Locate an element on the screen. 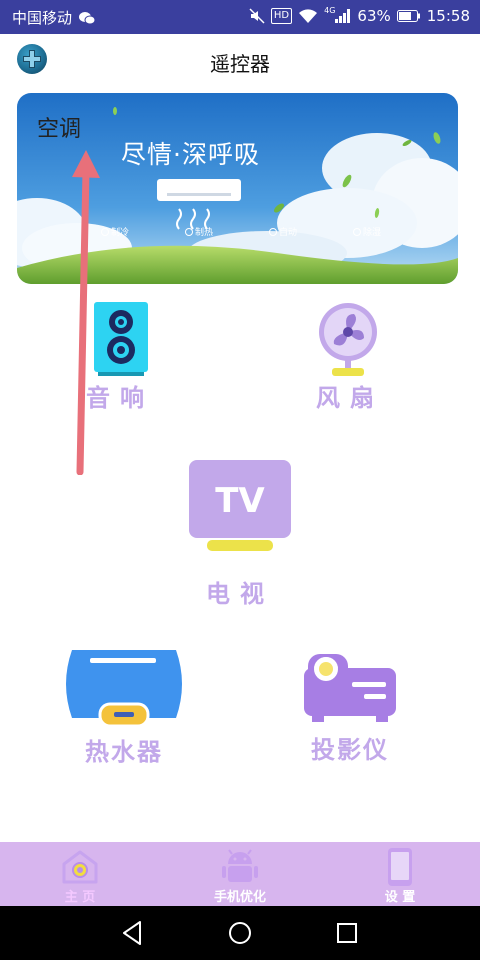  water-heater-icon is located at coordinates (124, 688).